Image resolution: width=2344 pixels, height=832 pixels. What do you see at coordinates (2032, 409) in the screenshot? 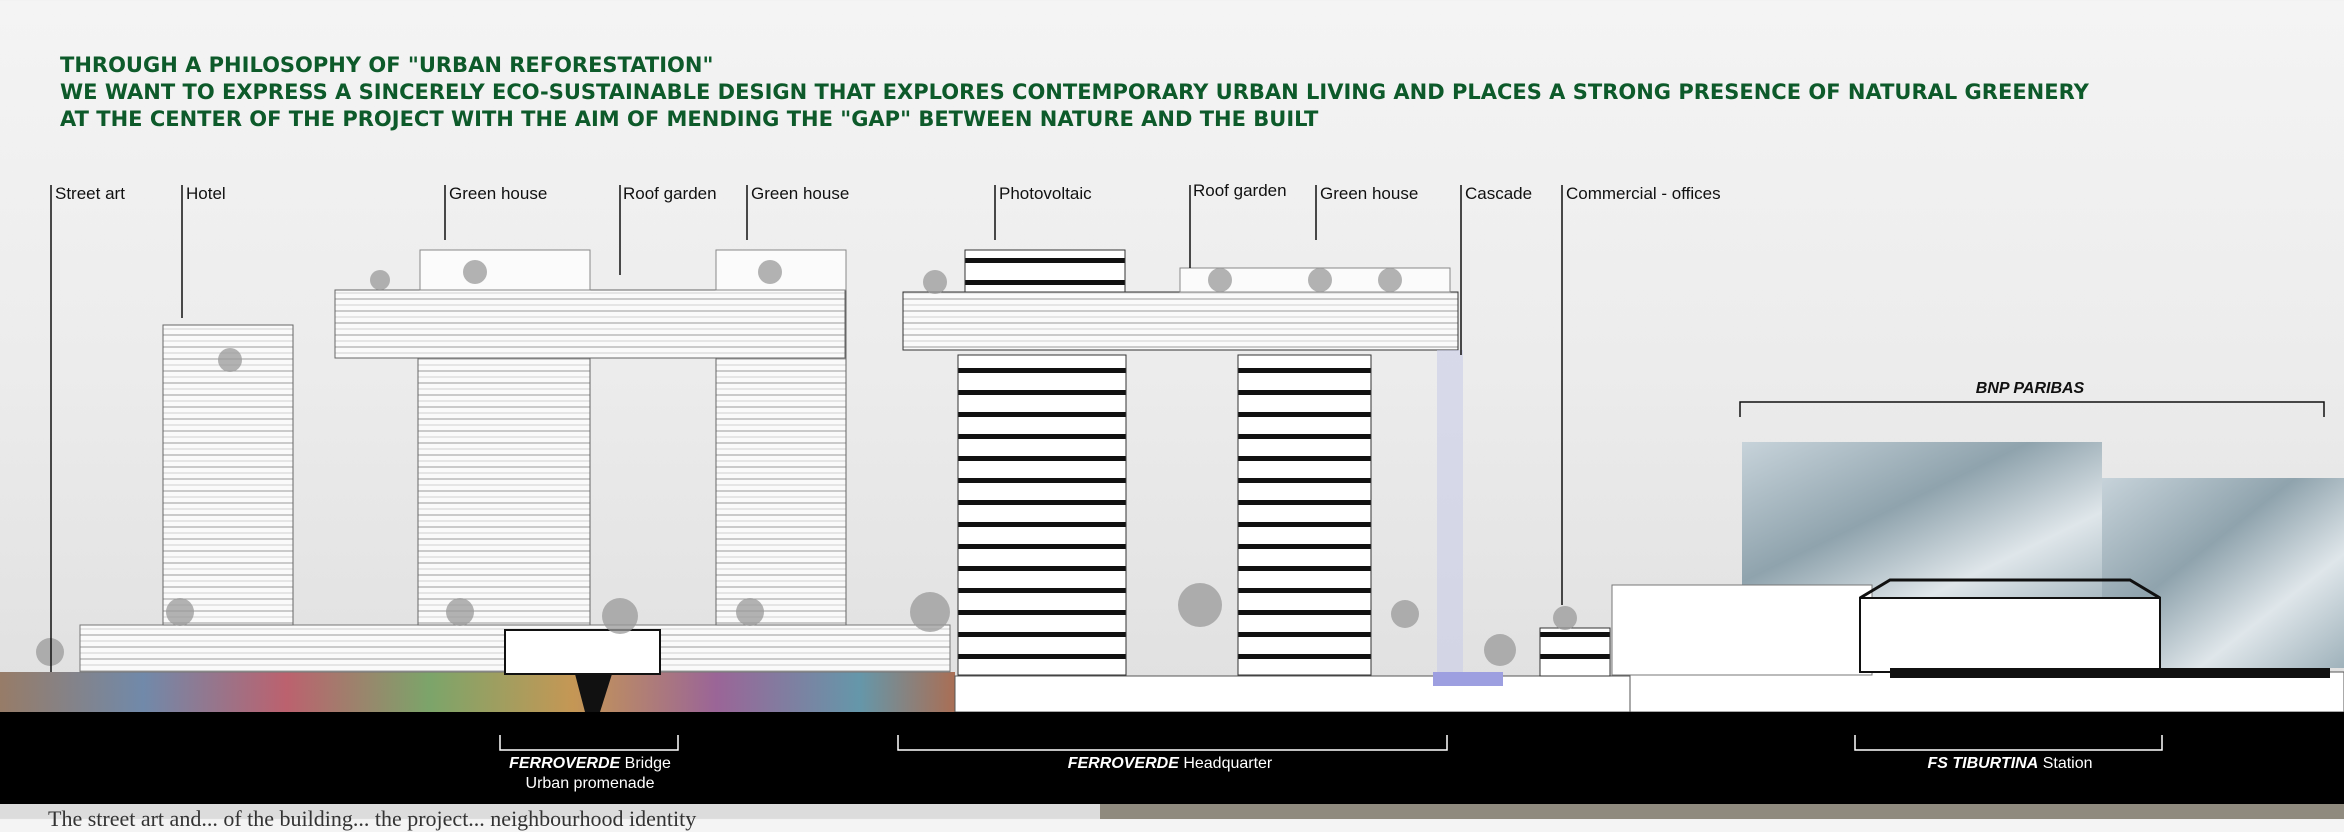
I see `bnp-bracket` at bounding box center [2032, 409].